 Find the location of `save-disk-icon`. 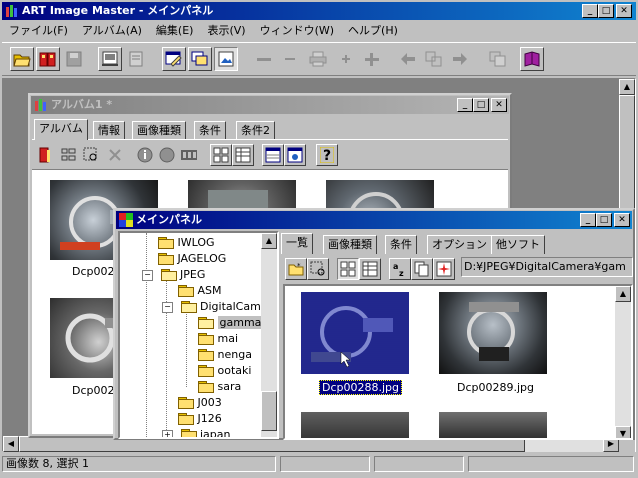

save-disk-icon is located at coordinates (74, 59).